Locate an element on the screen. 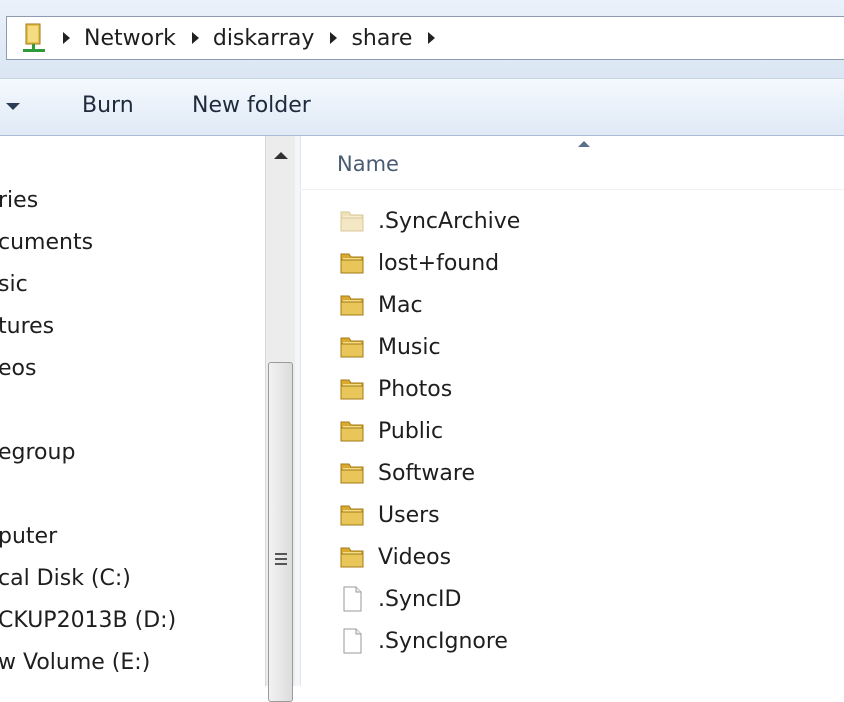 The image size is (844, 702). nav-item-videos: eos is located at coordinates (18, 368).